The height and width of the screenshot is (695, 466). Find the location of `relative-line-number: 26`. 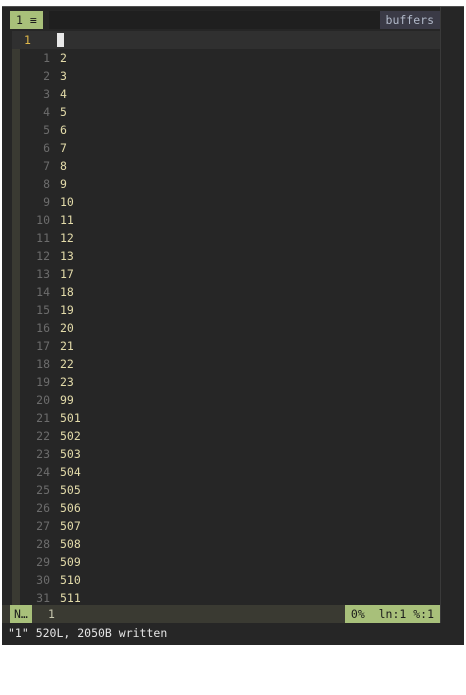

relative-line-number: 26 is located at coordinates (43, 508).